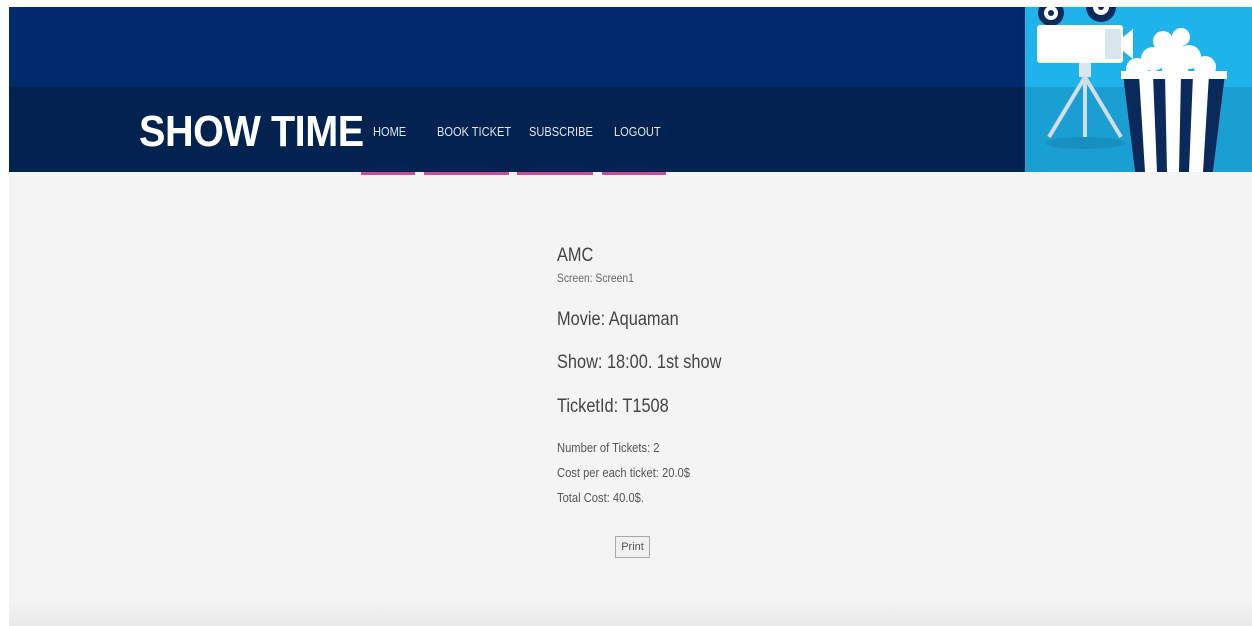  Describe the element at coordinates (555, 173) in the screenshot. I see `nav-underline-subscribe` at that location.